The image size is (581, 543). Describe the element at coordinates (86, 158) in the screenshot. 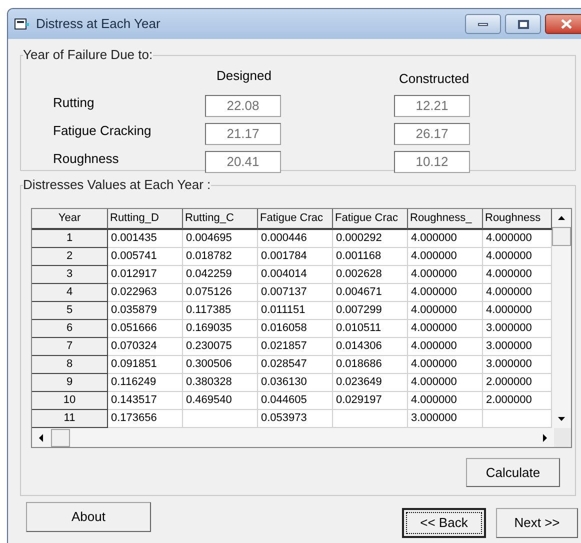

I see `row-label: Roughness` at that location.